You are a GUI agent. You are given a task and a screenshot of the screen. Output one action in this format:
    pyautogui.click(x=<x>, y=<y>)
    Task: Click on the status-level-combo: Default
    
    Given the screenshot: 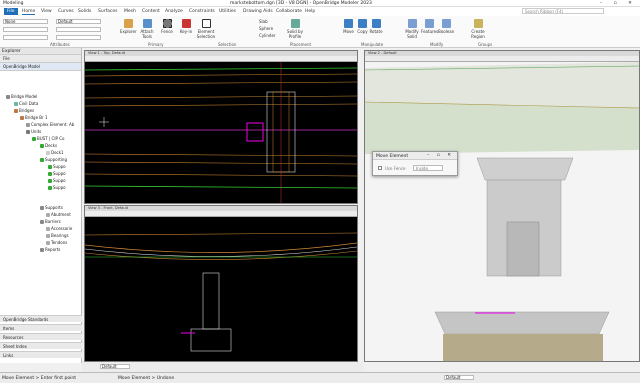 What is the action you would take?
    pyautogui.click(x=459, y=377)
    